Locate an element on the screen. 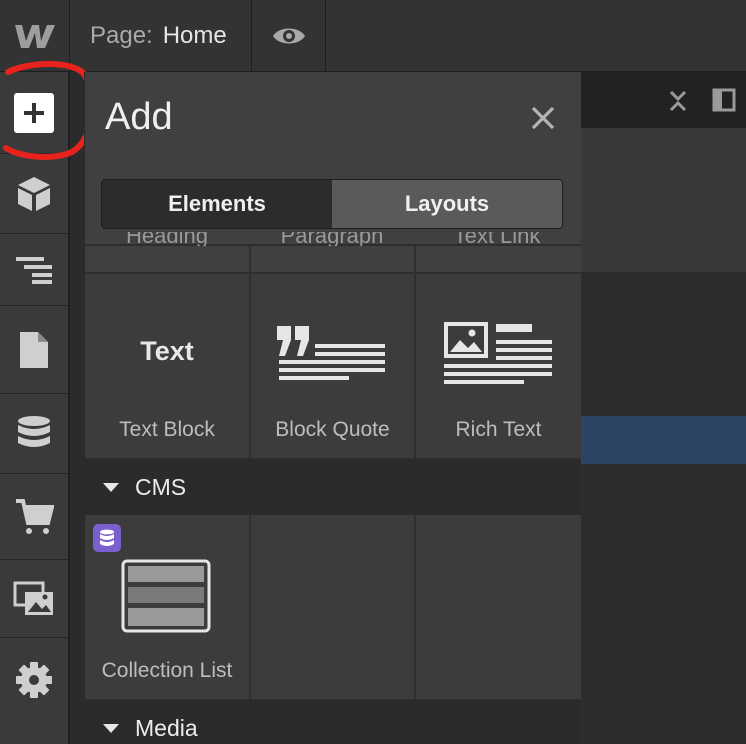 Image resolution: width=746 pixels, height=744 pixels. section-header-media: Media is located at coordinates (333, 722).